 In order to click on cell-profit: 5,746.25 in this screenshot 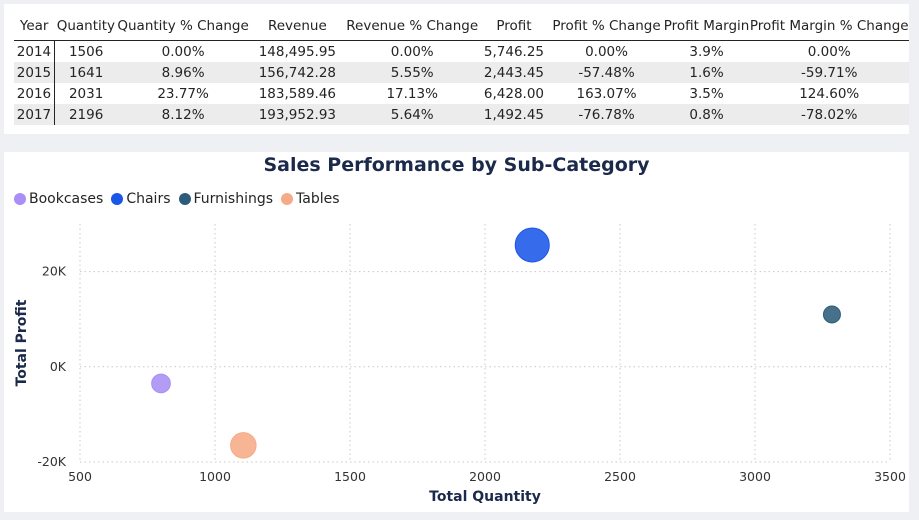, I will do `click(514, 51)`.